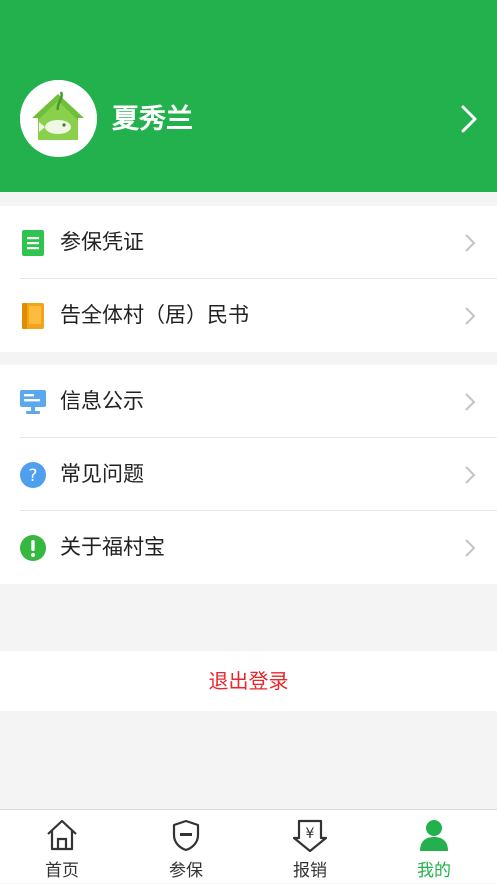 Image resolution: width=497 pixels, height=884 pixels. I want to click on tab-label: 首页, so click(62, 871).